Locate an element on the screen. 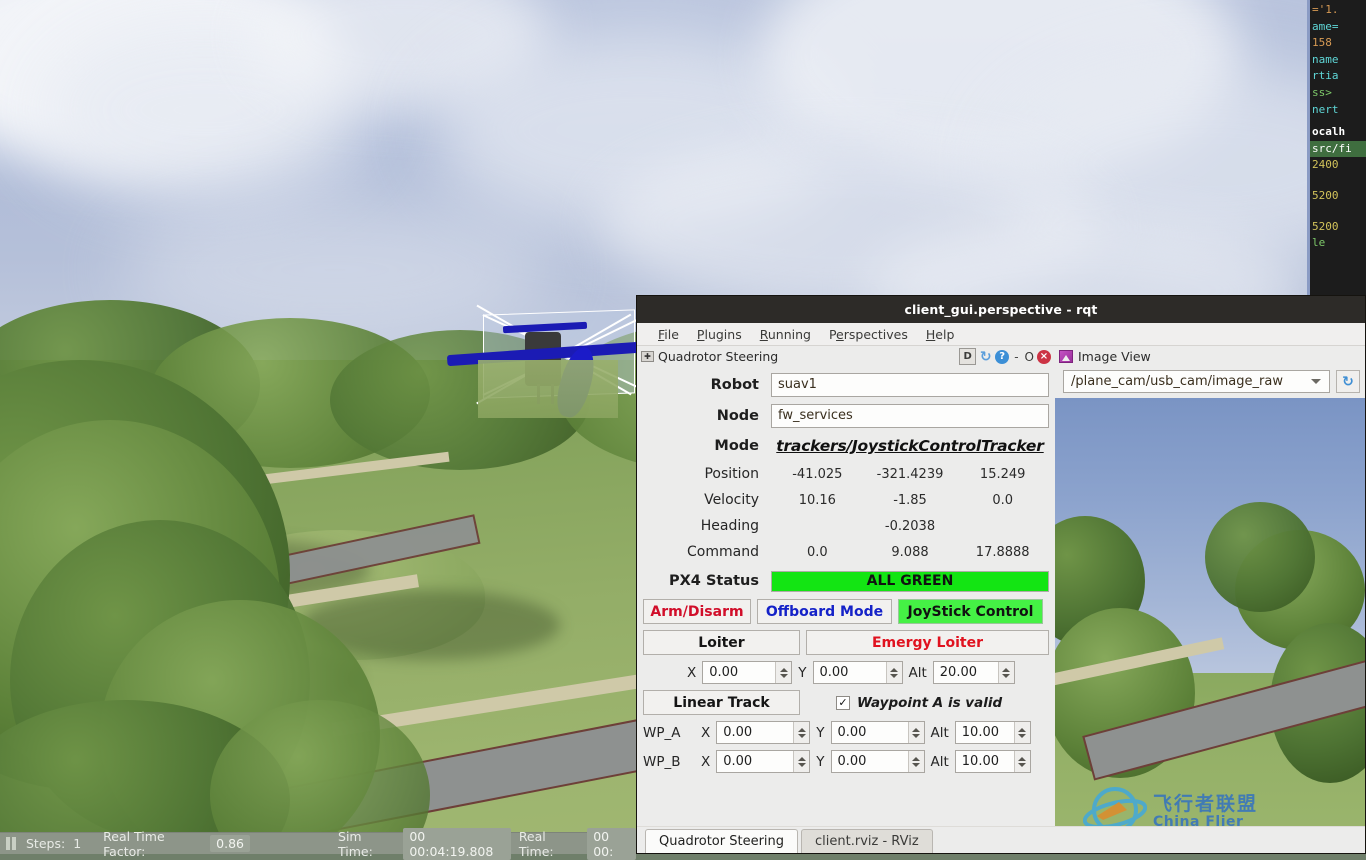 Image resolution: width=1366 pixels, height=860 pixels. loiter-alt-spinner: 20.00 is located at coordinates (973, 672).